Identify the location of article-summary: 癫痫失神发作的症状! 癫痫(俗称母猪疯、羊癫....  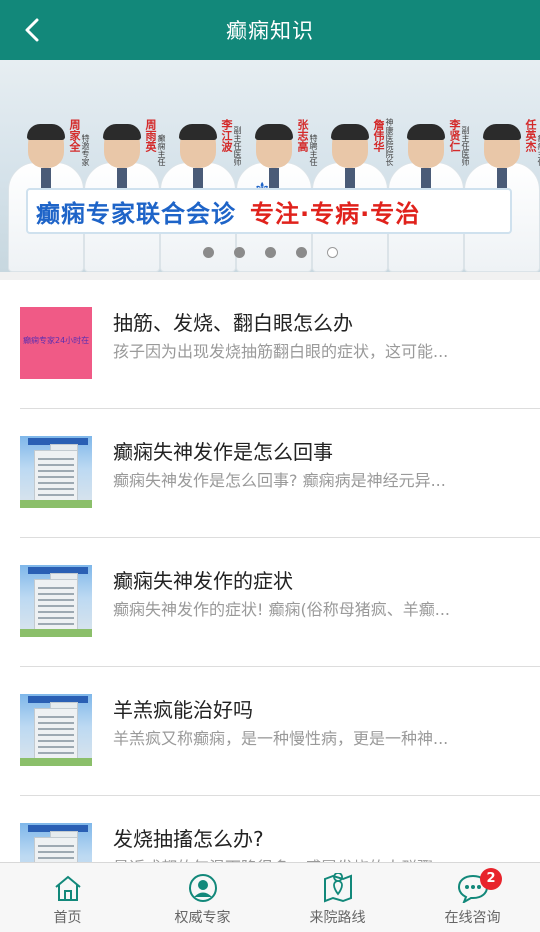
(282, 609).